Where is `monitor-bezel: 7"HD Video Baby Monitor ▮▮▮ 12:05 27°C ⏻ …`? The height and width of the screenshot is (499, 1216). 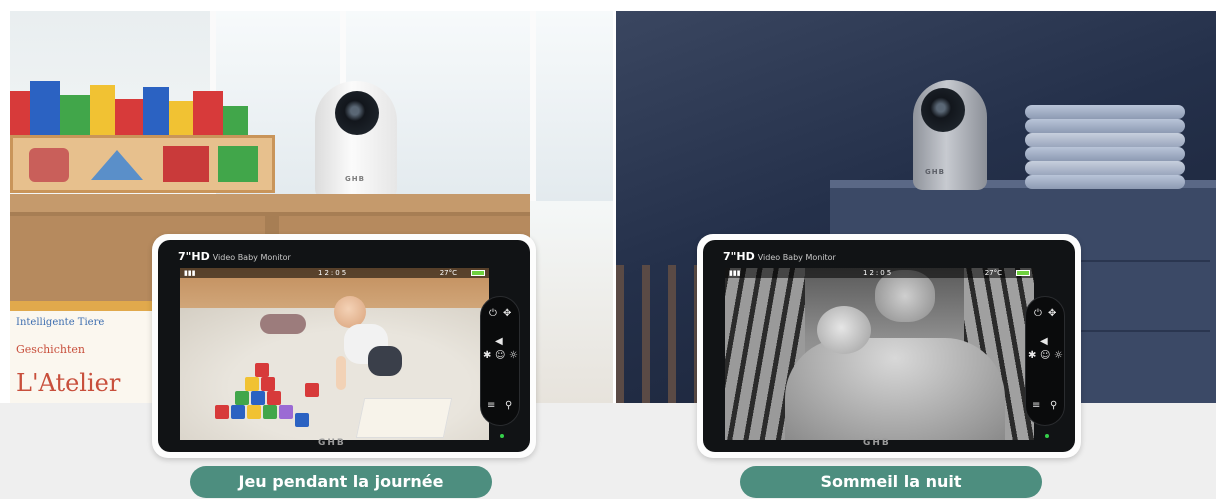 monitor-bezel: 7"HD Video Baby Monitor ▮▮▮ 12:05 27°C ⏻ … is located at coordinates (889, 346).